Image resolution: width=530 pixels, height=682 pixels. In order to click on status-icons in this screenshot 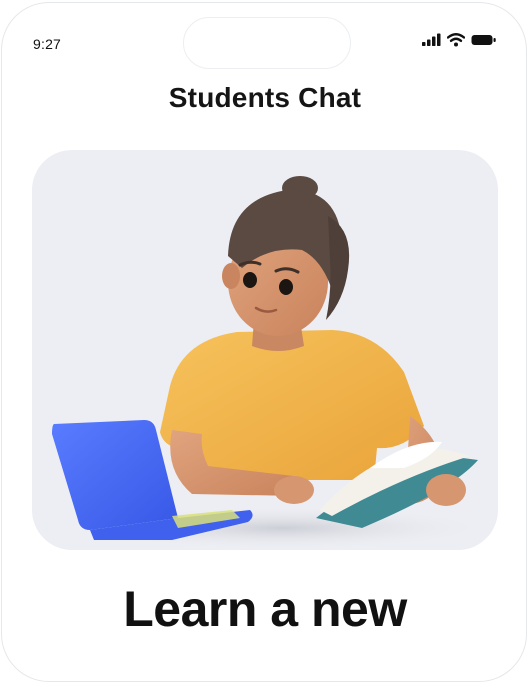, I will do `click(460, 40)`.